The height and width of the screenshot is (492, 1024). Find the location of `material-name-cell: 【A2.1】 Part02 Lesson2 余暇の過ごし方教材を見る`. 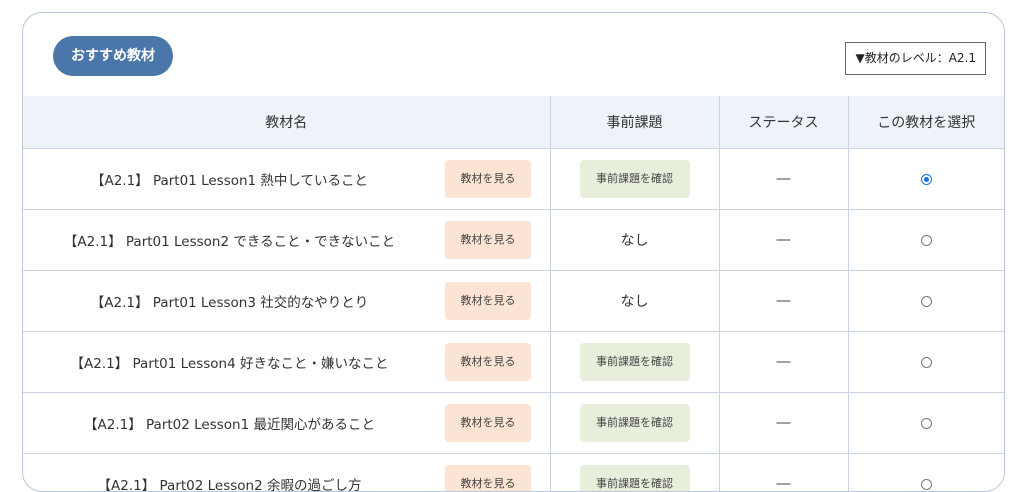

material-name-cell: 【A2.1】 Part02 Lesson2 余暇の過ごし方教材を見る is located at coordinates (286, 473).